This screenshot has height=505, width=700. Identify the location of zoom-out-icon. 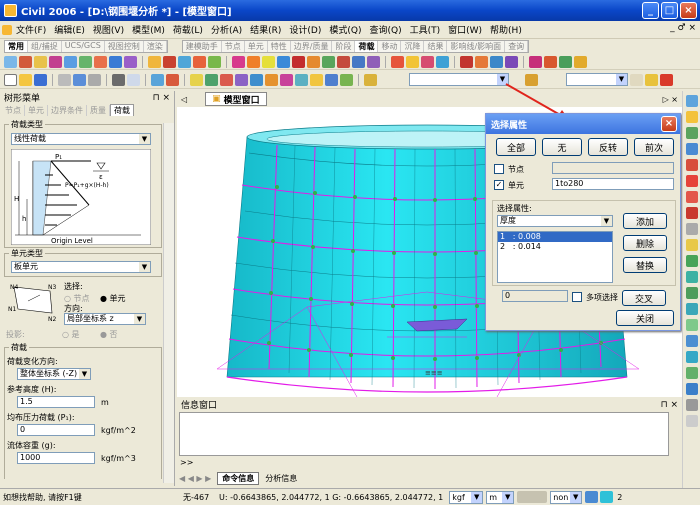
(691, 117).